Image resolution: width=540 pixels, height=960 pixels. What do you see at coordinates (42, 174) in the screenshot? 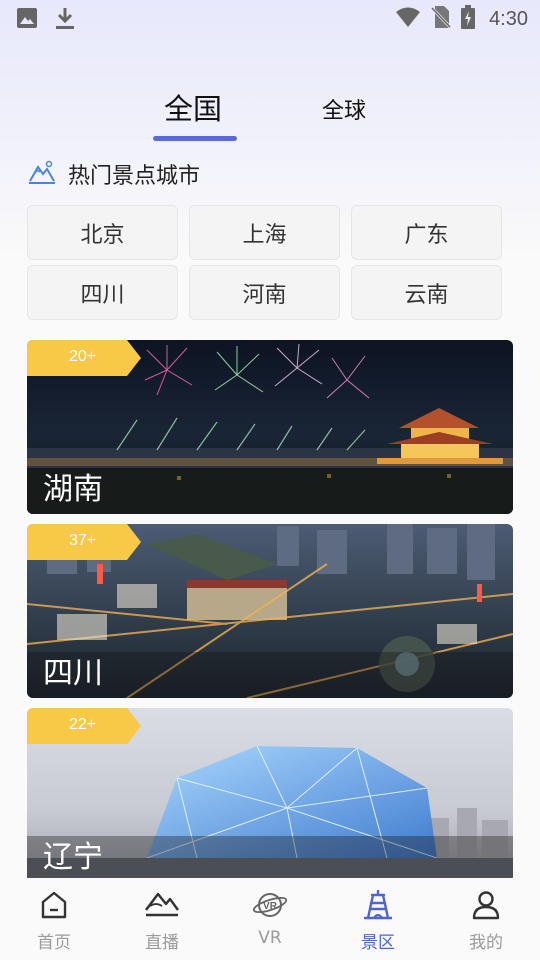
I see `scenic-mountain-icon` at bounding box center [42, 174].